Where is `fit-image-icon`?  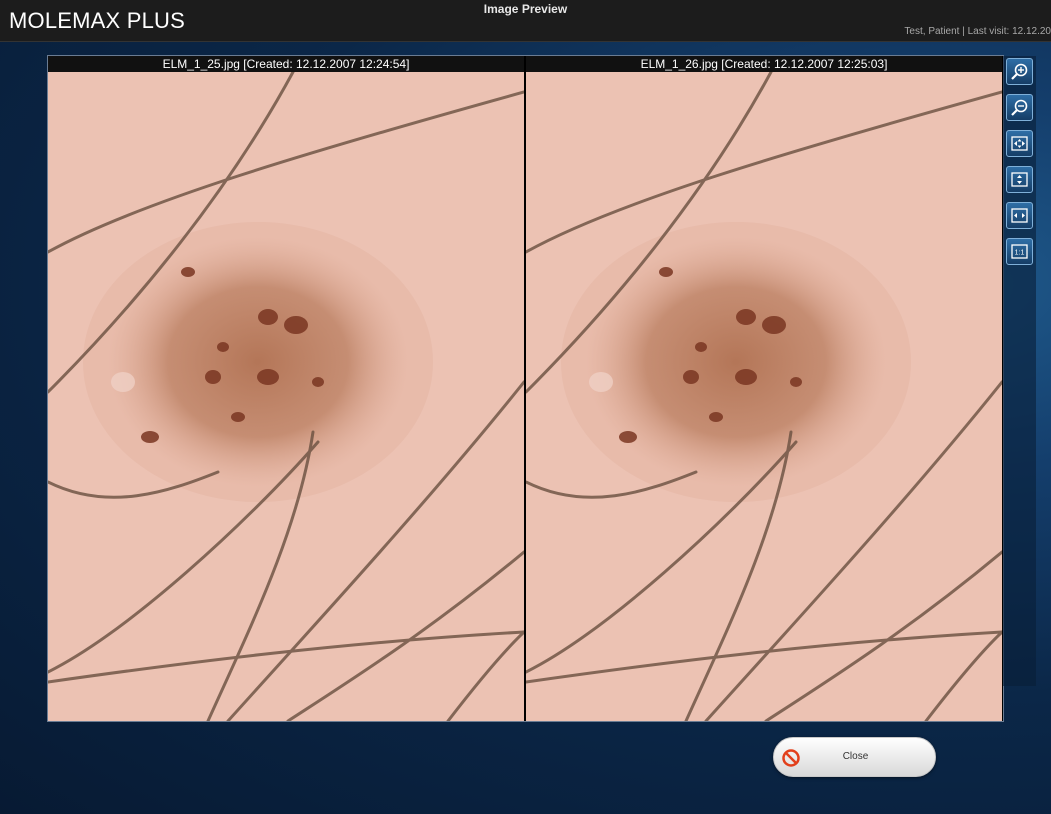 fit-image-icon is located at coordinates (1019, 143).